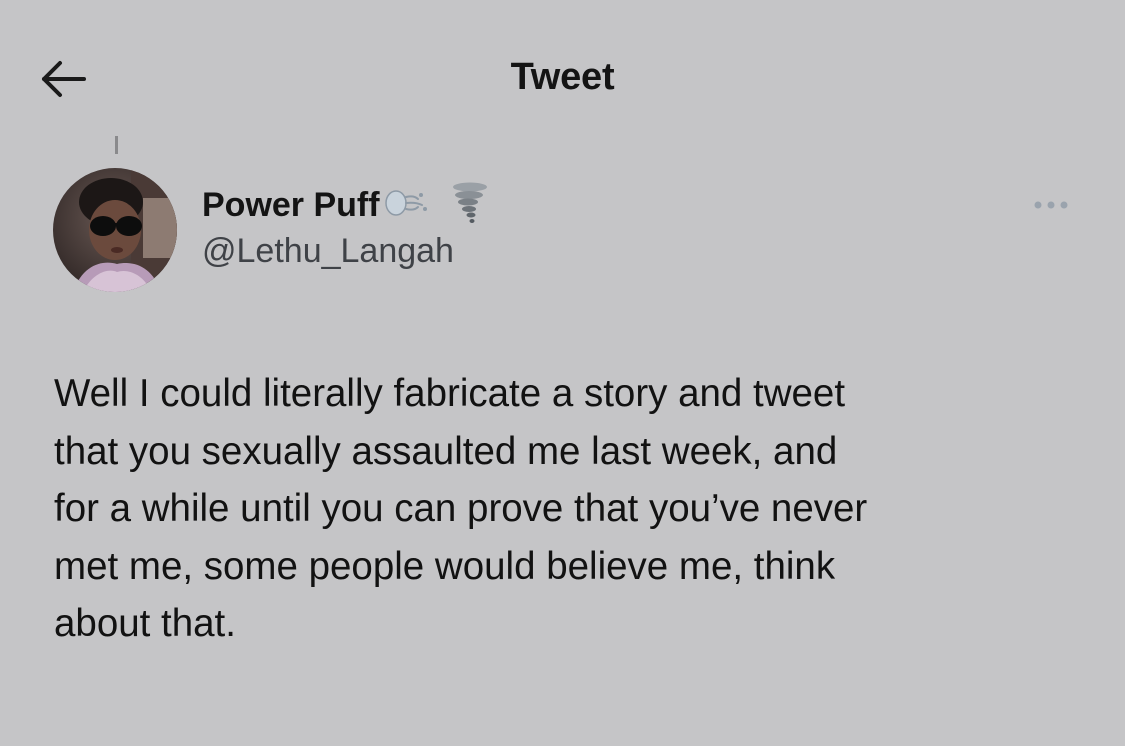 The image size is (1125, 746). What do you see at coordinates (562, 77) in the screenshot?
I see `page-title: Tweet` at bounding box center [562, 77].